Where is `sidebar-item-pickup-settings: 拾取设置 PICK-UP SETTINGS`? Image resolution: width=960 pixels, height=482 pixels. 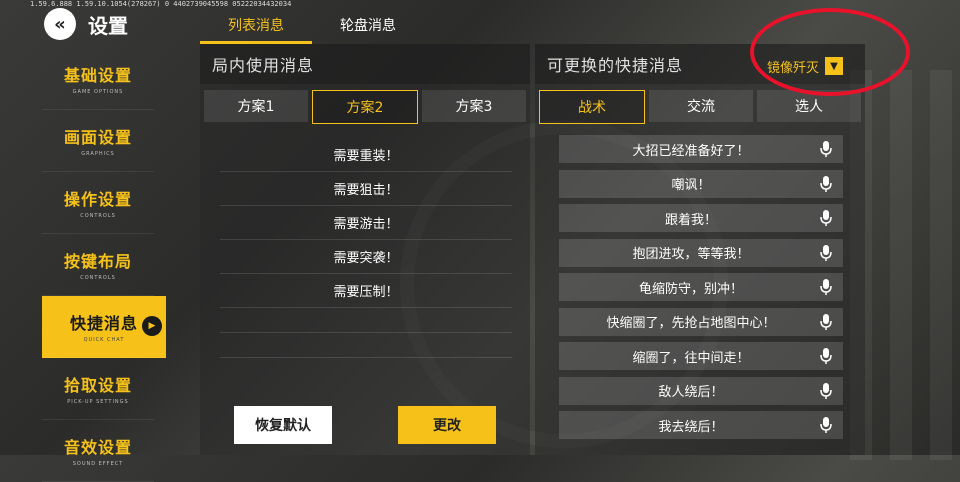
sidebar-item-pickup-settings: 拾取设置 PICK-UP SETTINGS is located at coordinates (98, 389).